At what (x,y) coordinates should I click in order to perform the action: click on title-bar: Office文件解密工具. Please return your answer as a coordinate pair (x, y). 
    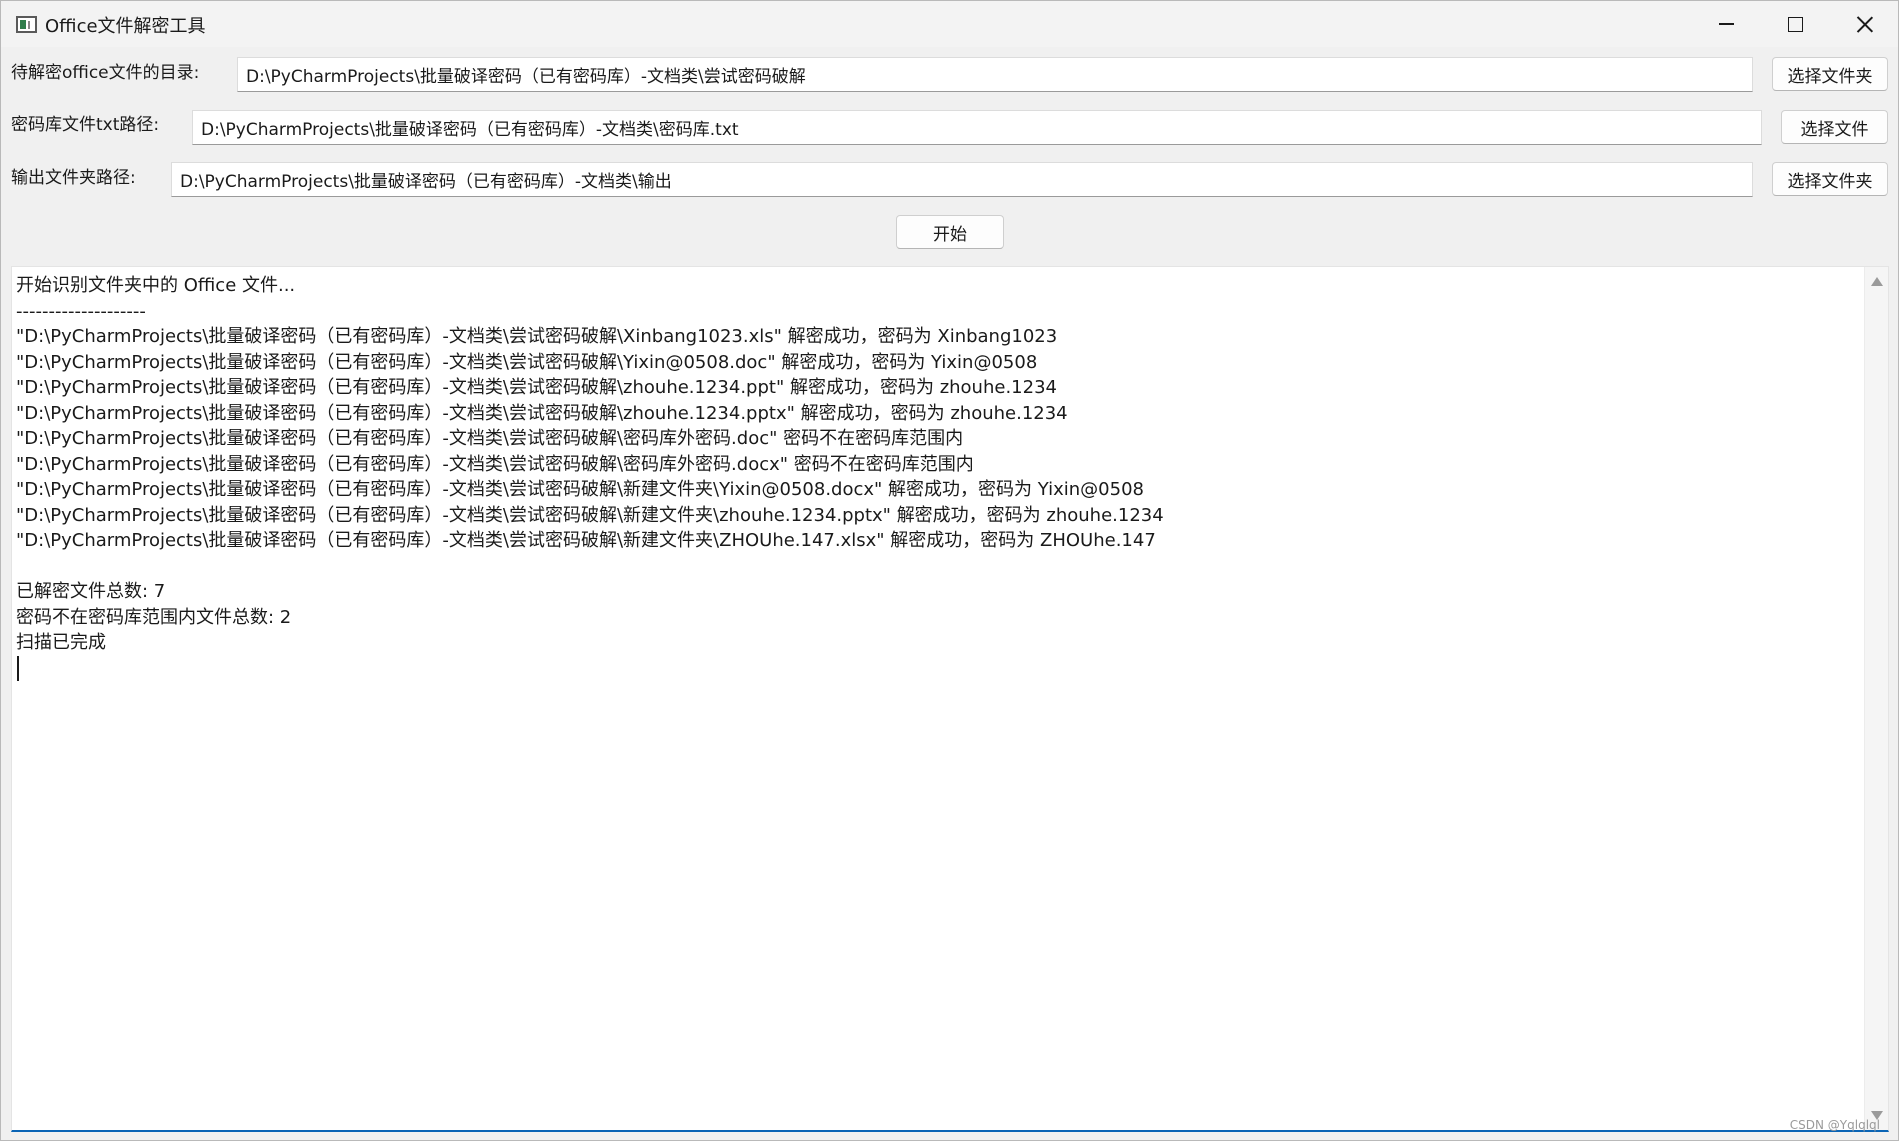
    Looking at the image, I should click on (949, 24).